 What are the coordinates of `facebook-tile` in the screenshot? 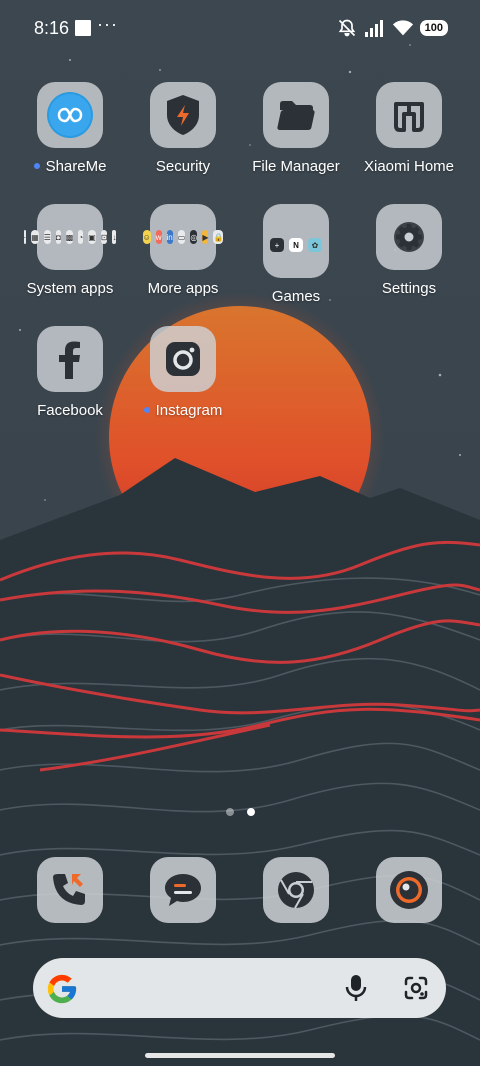 It's located at (70, 359).